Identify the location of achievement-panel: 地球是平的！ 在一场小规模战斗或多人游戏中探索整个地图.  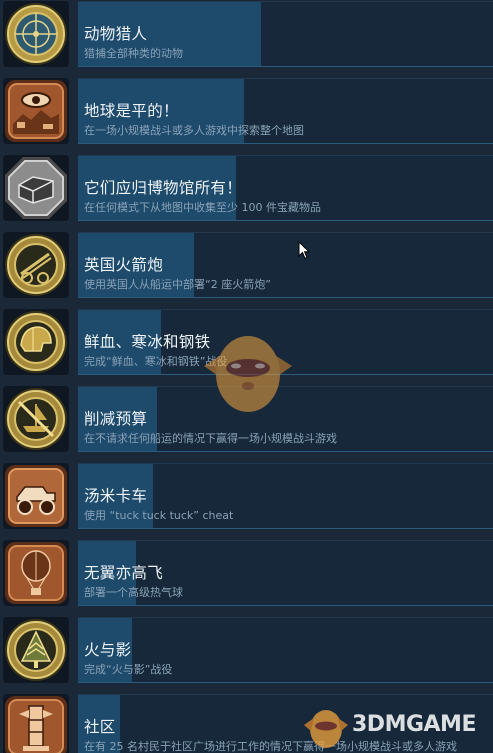
(285, 111).